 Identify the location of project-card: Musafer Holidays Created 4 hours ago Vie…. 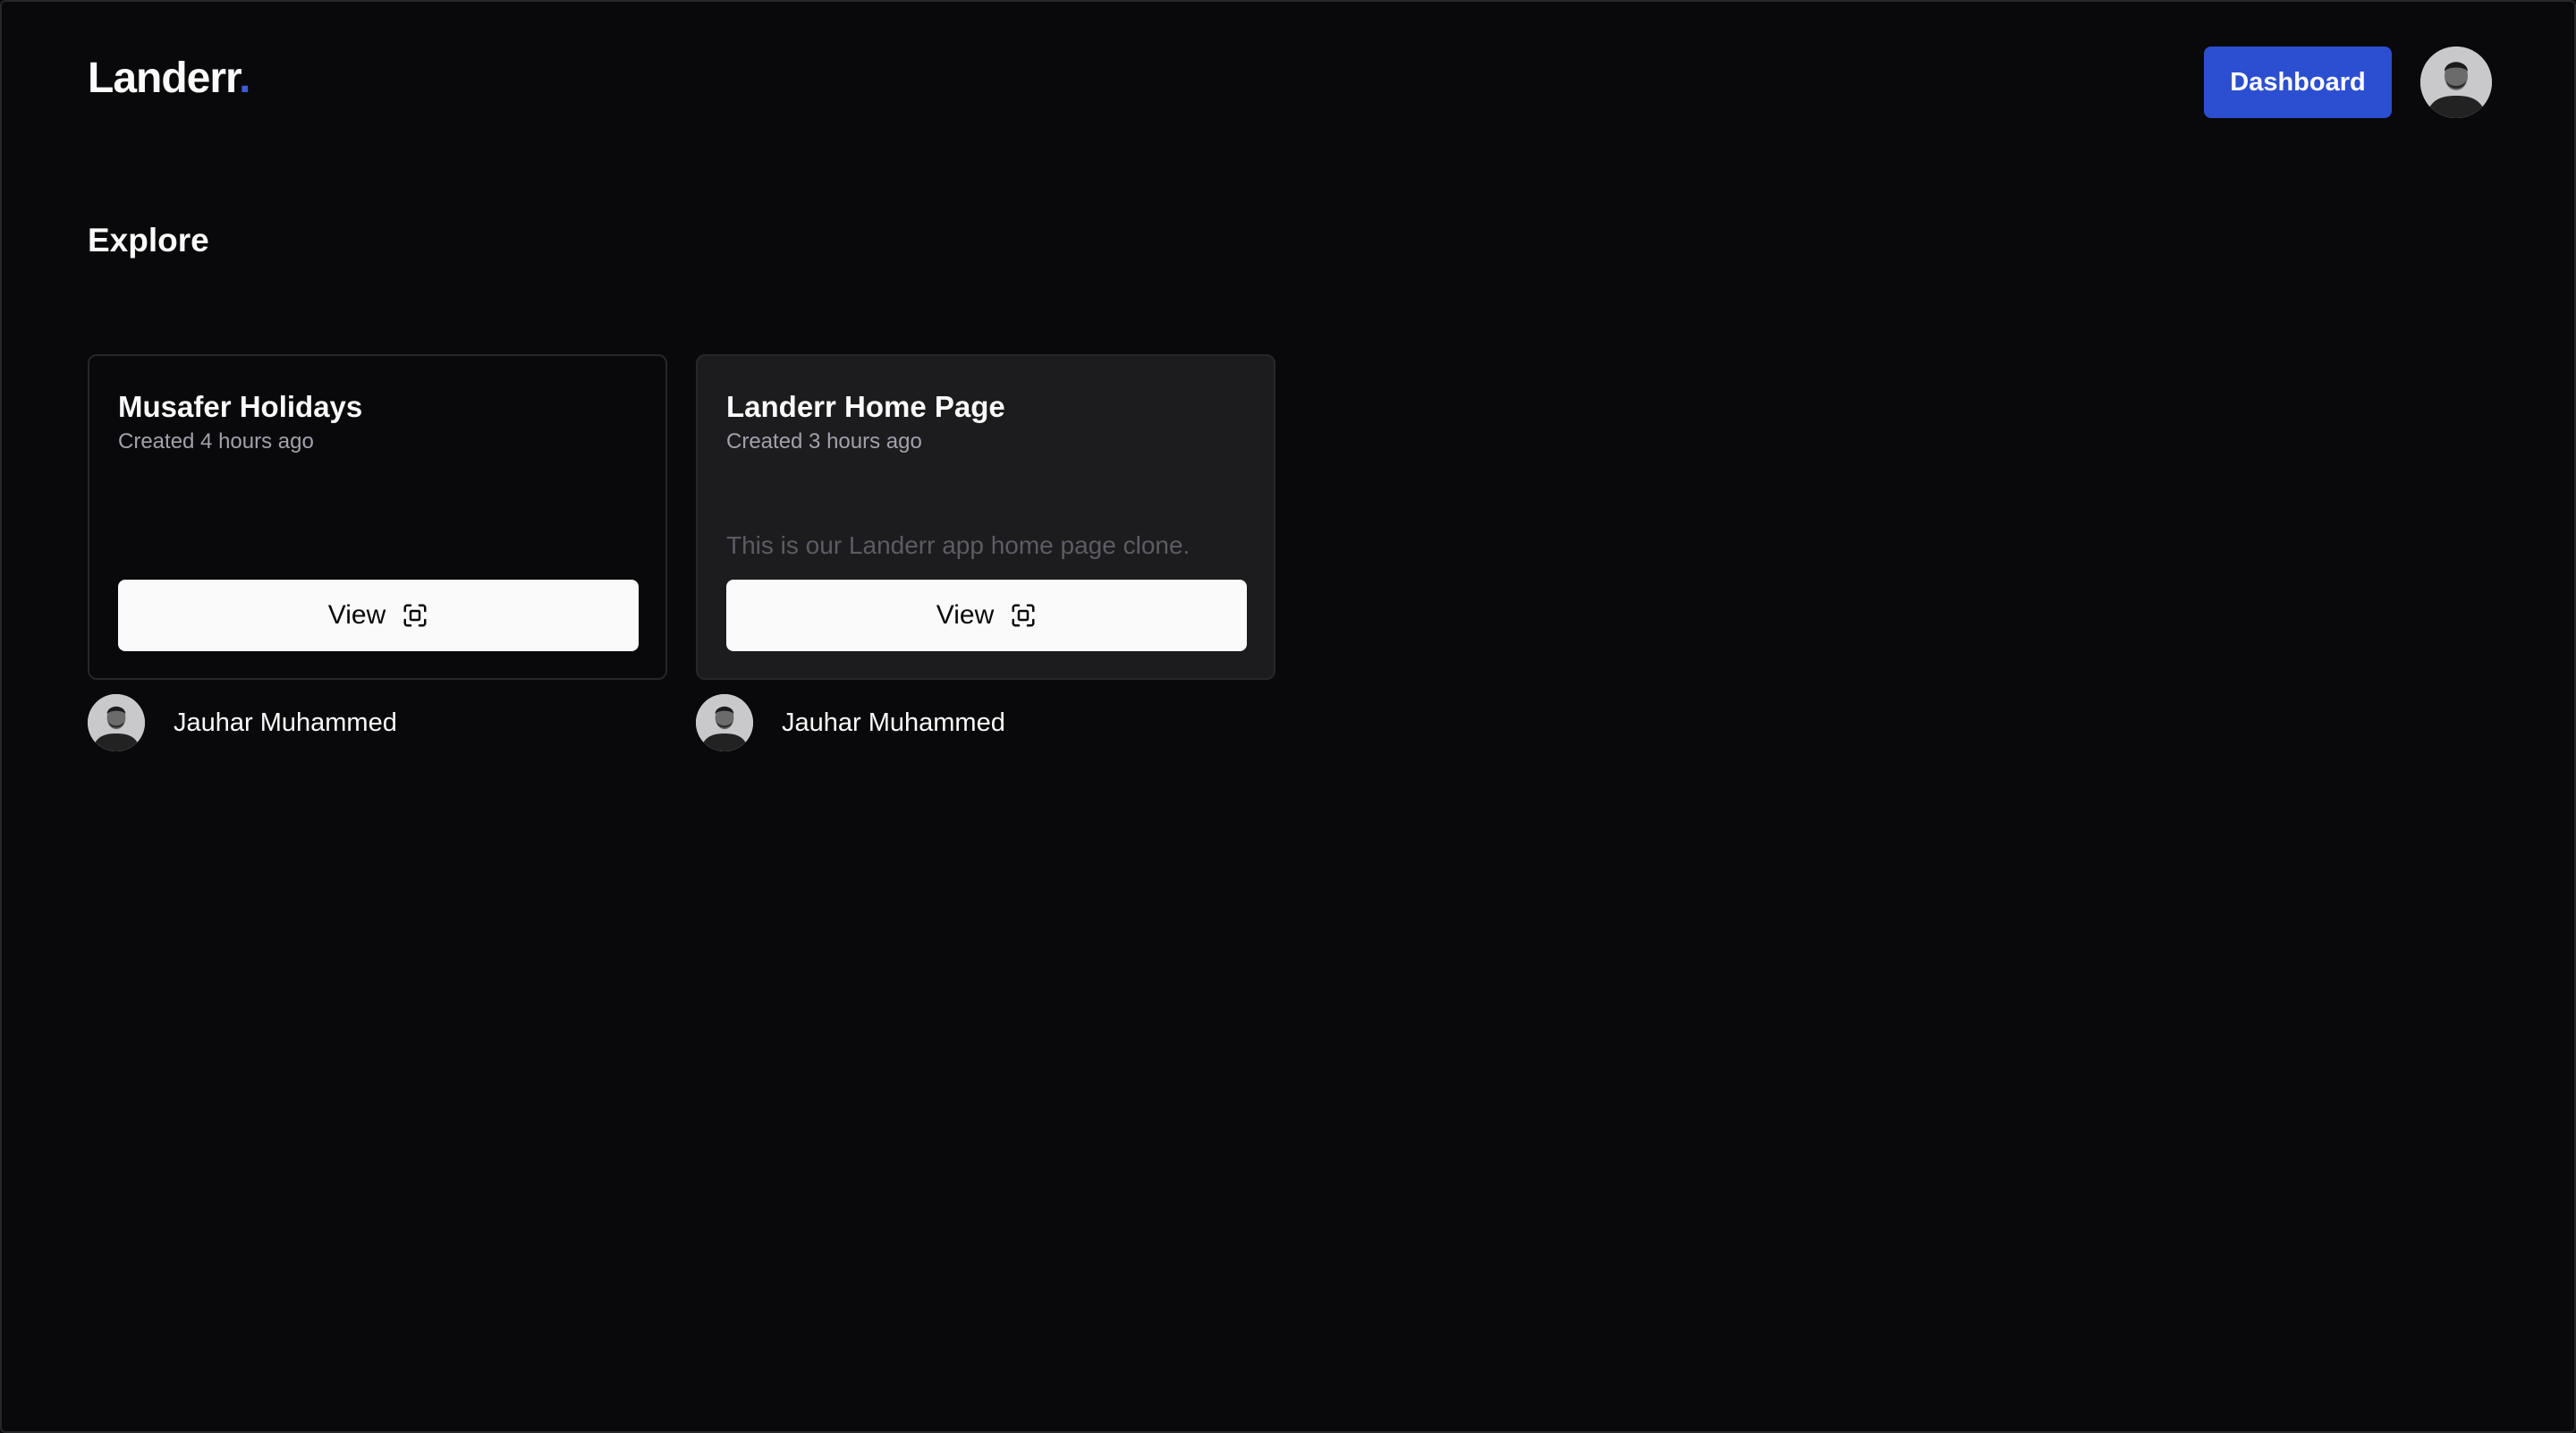
(377, 517).